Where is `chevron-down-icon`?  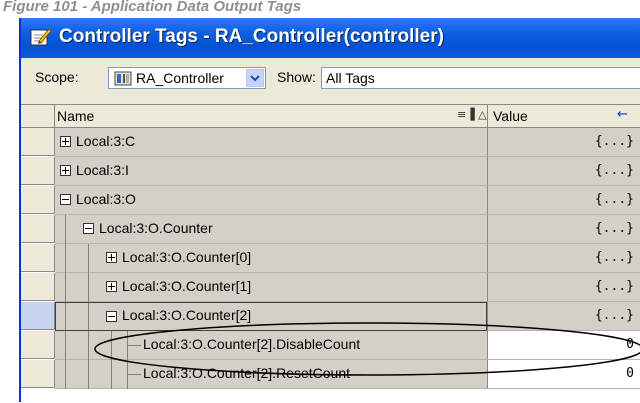
chevron-down-icon is located at coordinates (255, 78).